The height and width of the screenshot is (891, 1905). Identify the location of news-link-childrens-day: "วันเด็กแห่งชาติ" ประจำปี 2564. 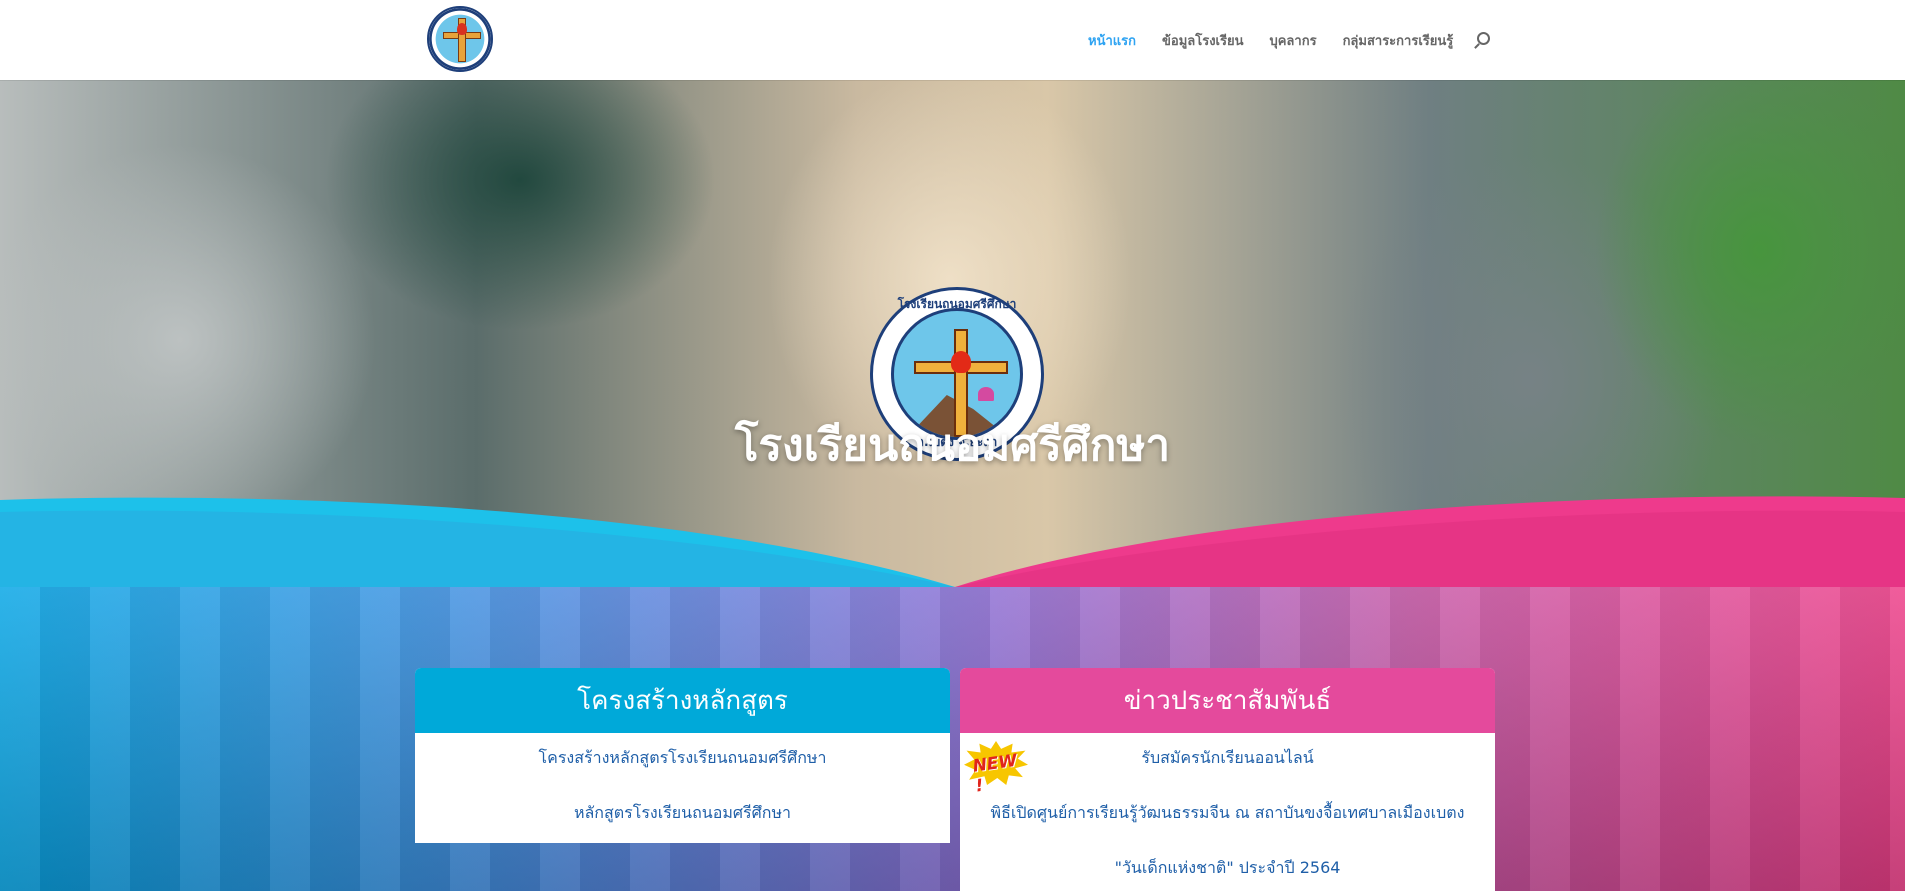
(1227, 874).